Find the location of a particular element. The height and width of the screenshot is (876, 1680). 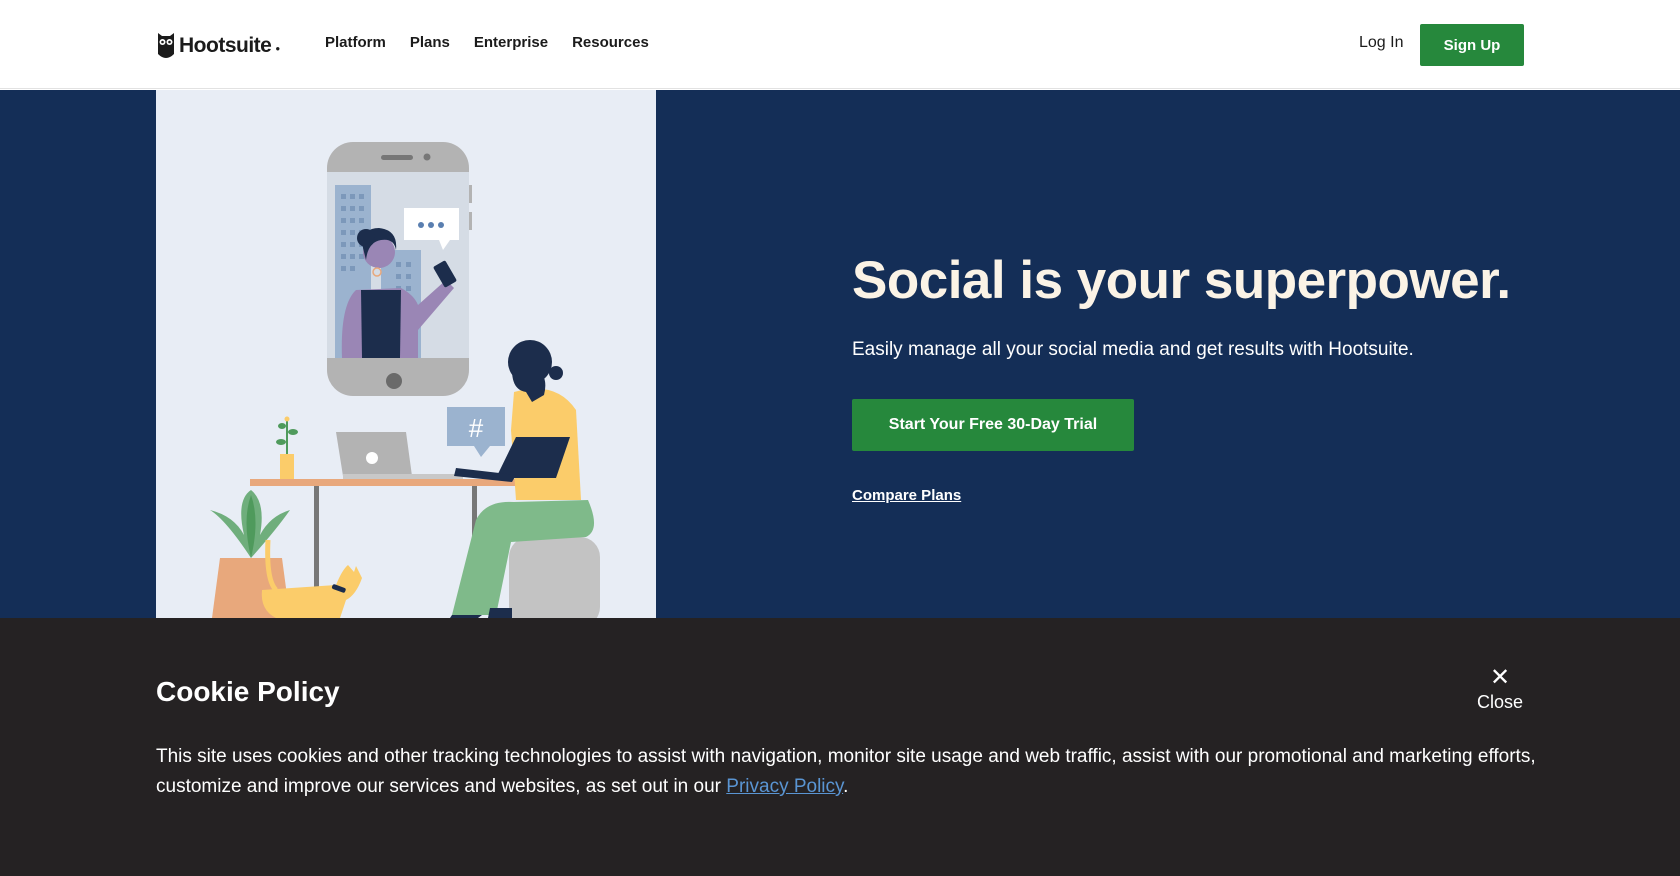

cookie-close-button: ✕ Close is located at coordinates (1500, 689).